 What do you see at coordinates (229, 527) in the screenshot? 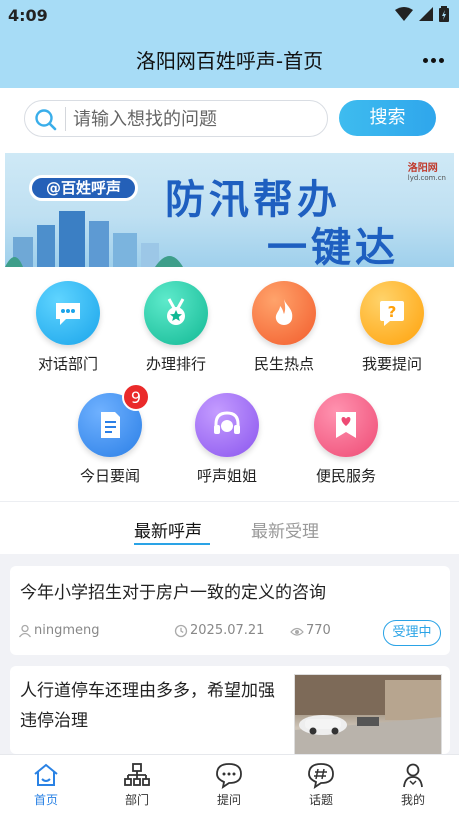
I see `feed-tabs: 最新呼声 最新受理` at bounding box center [229, 527].